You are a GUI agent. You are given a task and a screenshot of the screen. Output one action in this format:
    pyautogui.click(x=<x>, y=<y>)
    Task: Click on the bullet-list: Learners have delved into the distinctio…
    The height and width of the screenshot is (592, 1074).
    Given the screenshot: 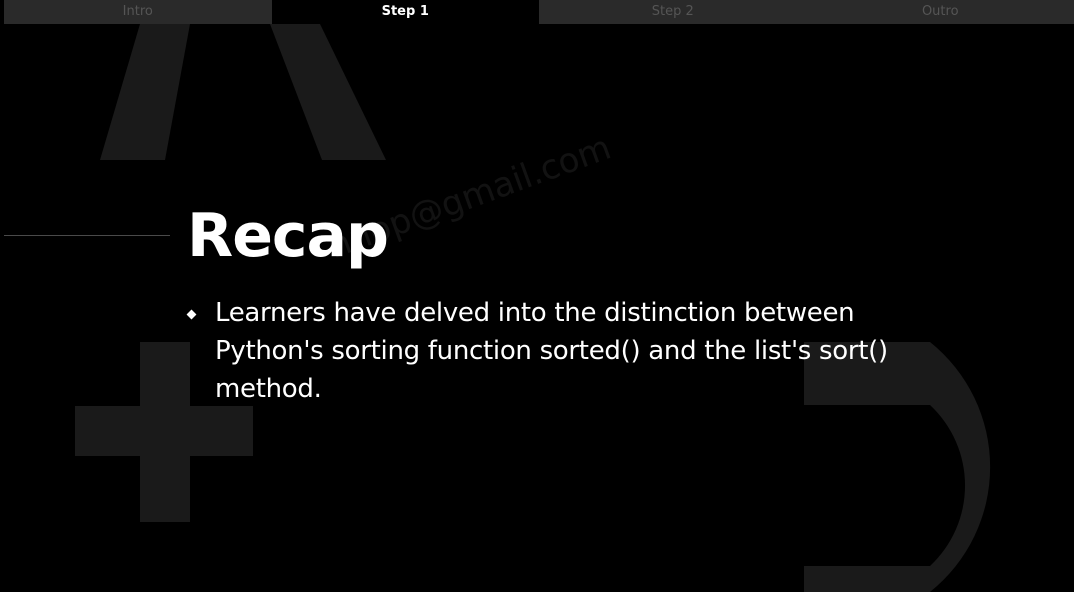 What is the action you would take?
    pyautogui.click(x=565, y=351)
    